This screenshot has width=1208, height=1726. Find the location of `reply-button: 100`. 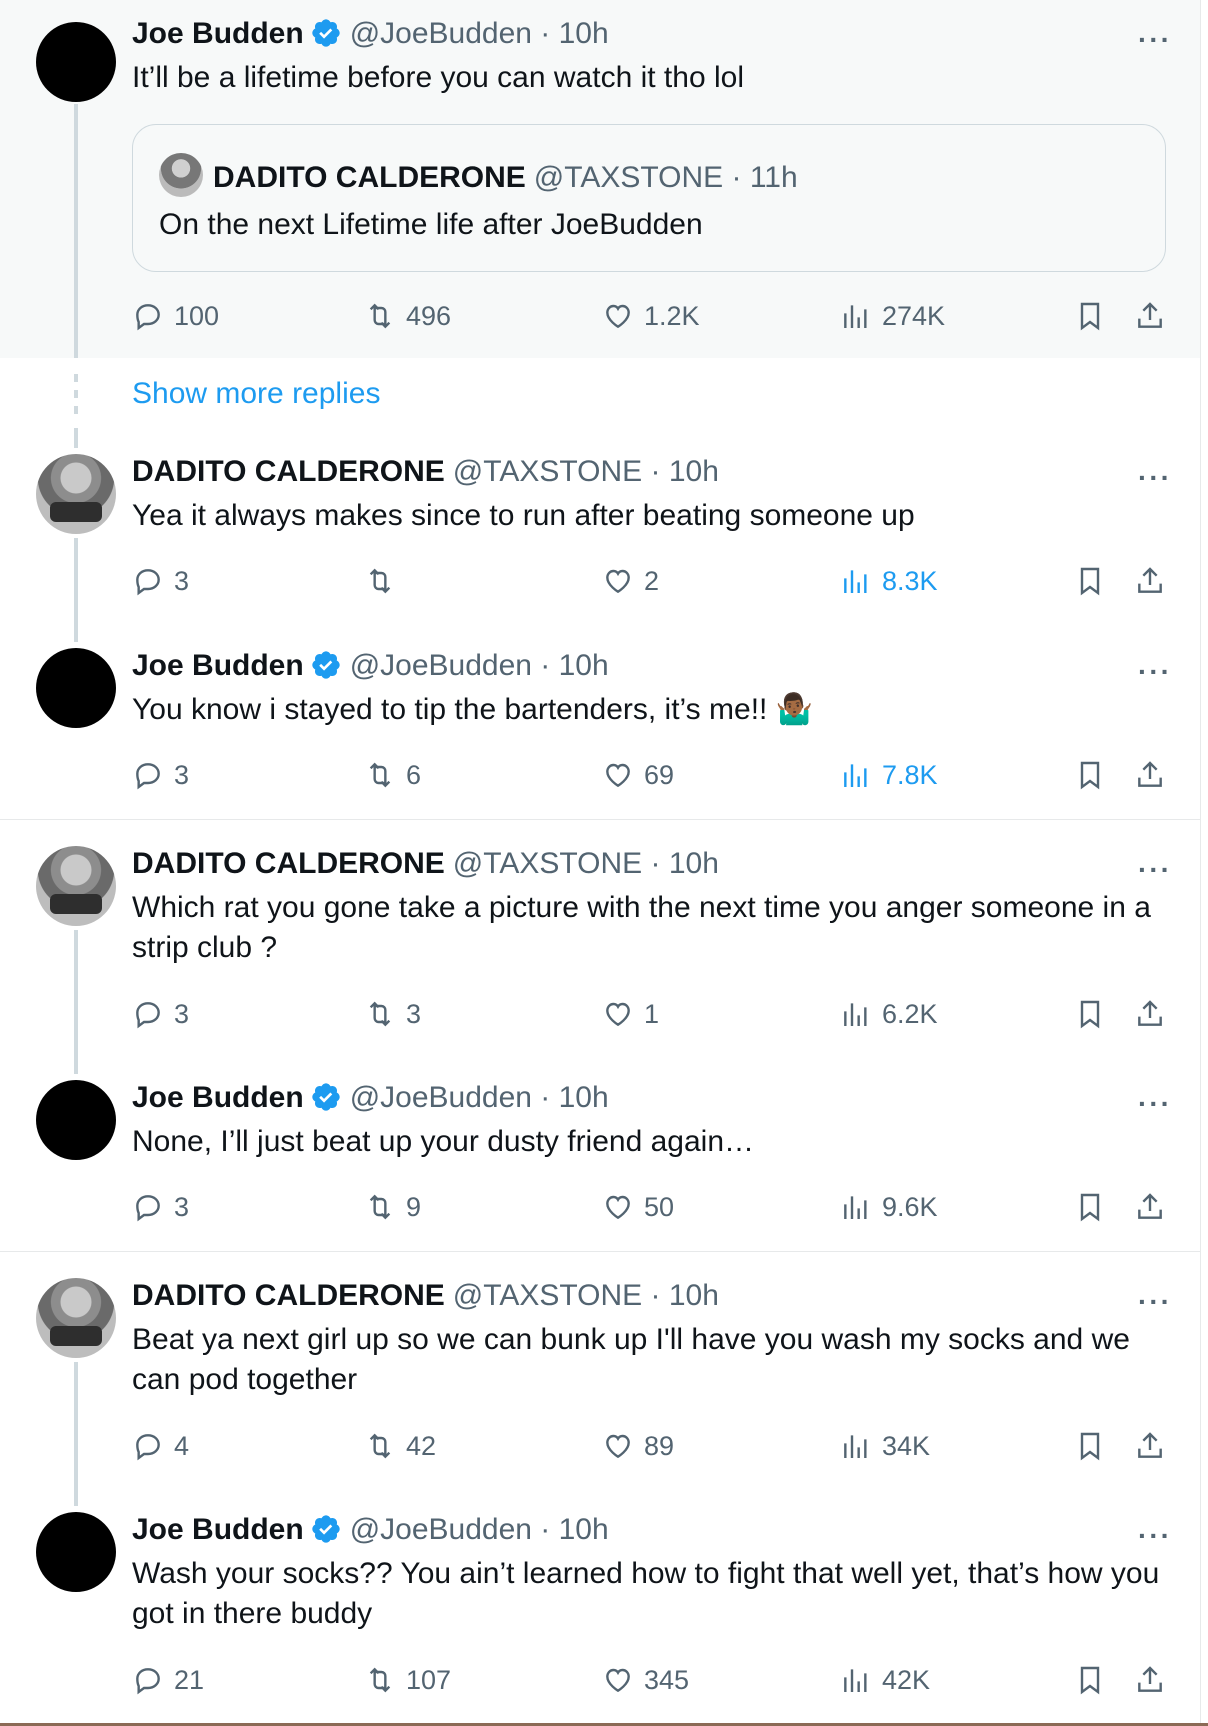

reply-button: 100 is located at coordinates (175, 316).